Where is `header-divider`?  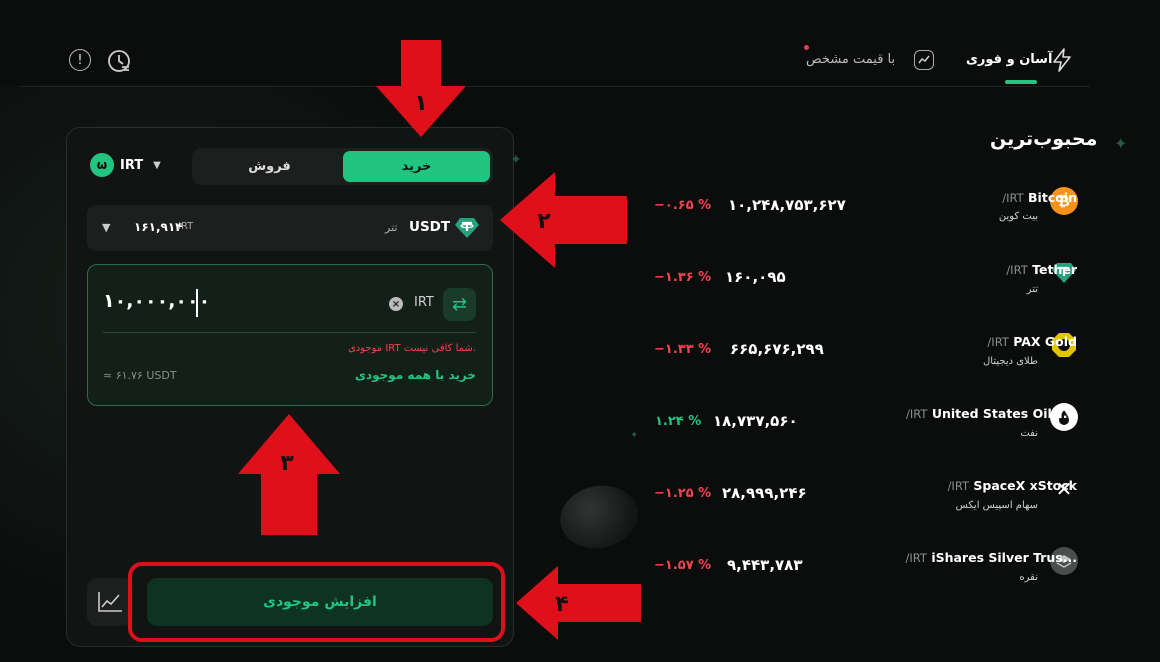 header-divider is located at coordinates (555, 86).